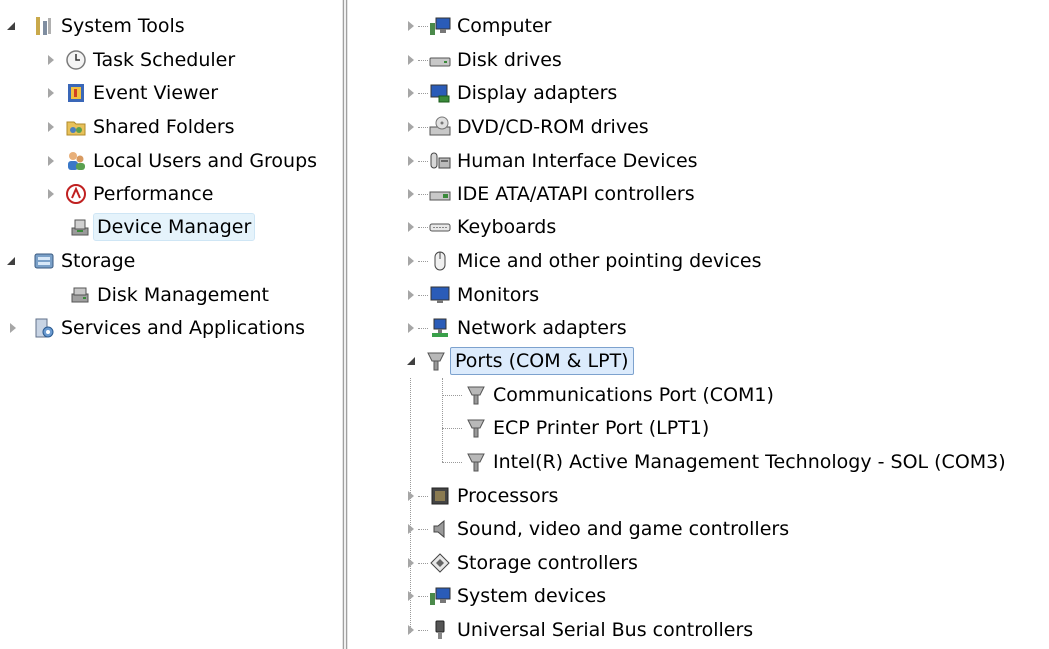 The height and width of the screenshot is (649, 1049). I want to click on keyboard-icon, so click(440, 227).